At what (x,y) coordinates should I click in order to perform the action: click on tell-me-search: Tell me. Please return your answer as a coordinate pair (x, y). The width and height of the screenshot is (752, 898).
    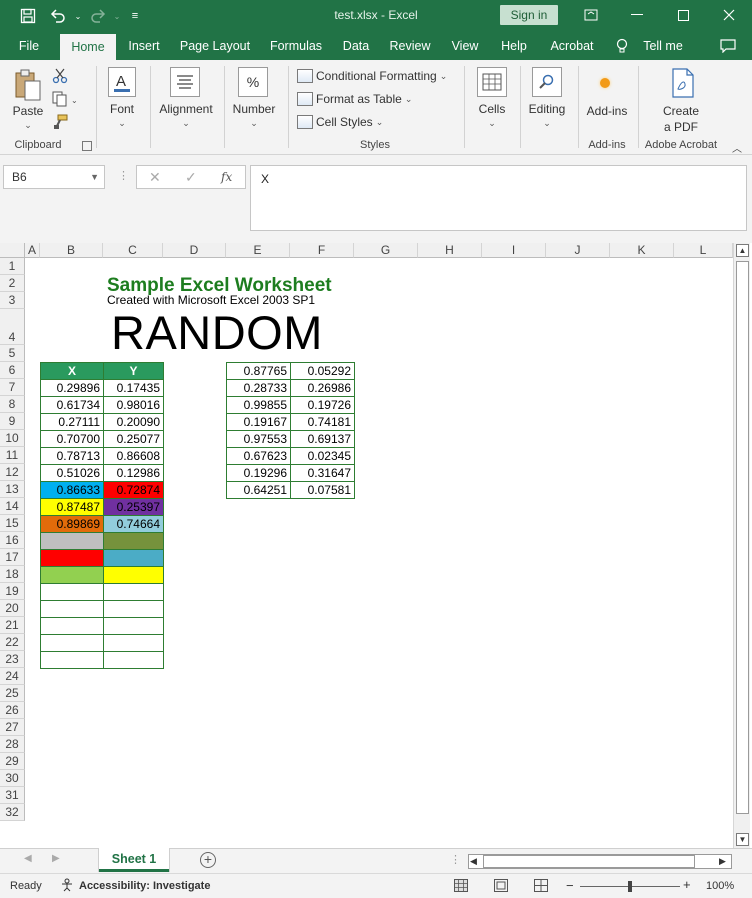
    Looking at the image, I should click on (663, 46).